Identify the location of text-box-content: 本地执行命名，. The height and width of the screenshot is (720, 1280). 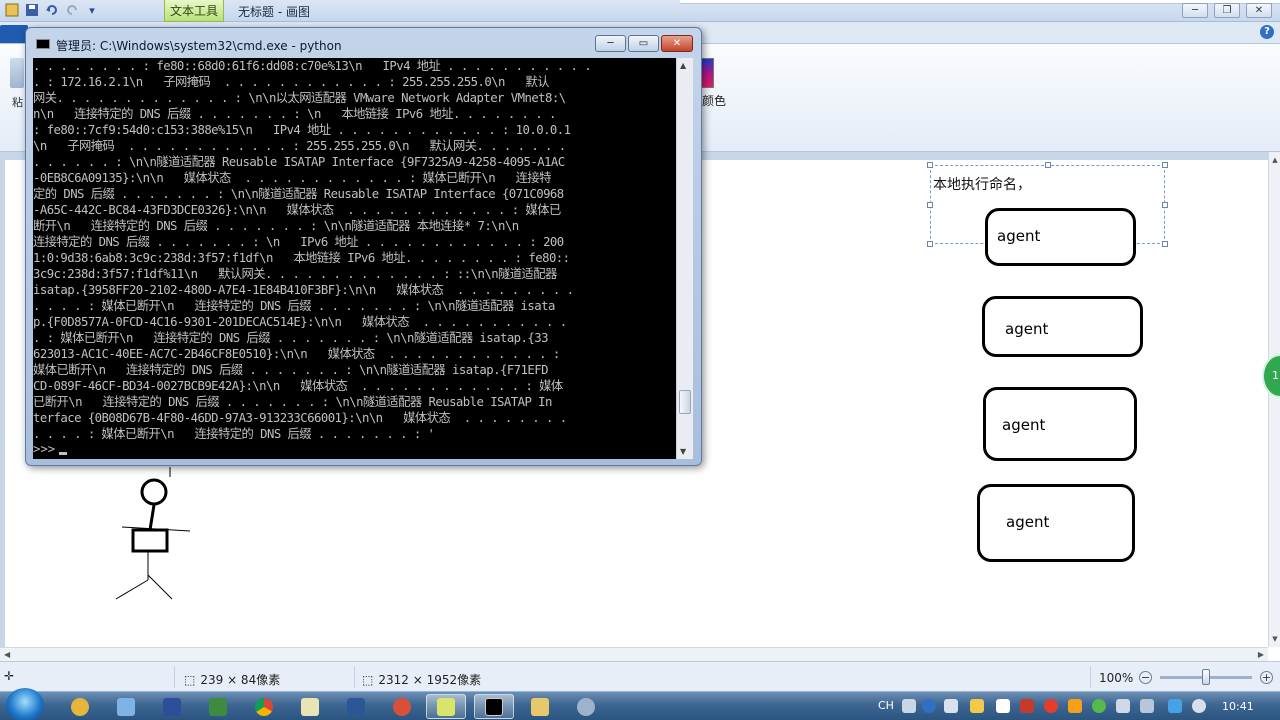
(982, 184).